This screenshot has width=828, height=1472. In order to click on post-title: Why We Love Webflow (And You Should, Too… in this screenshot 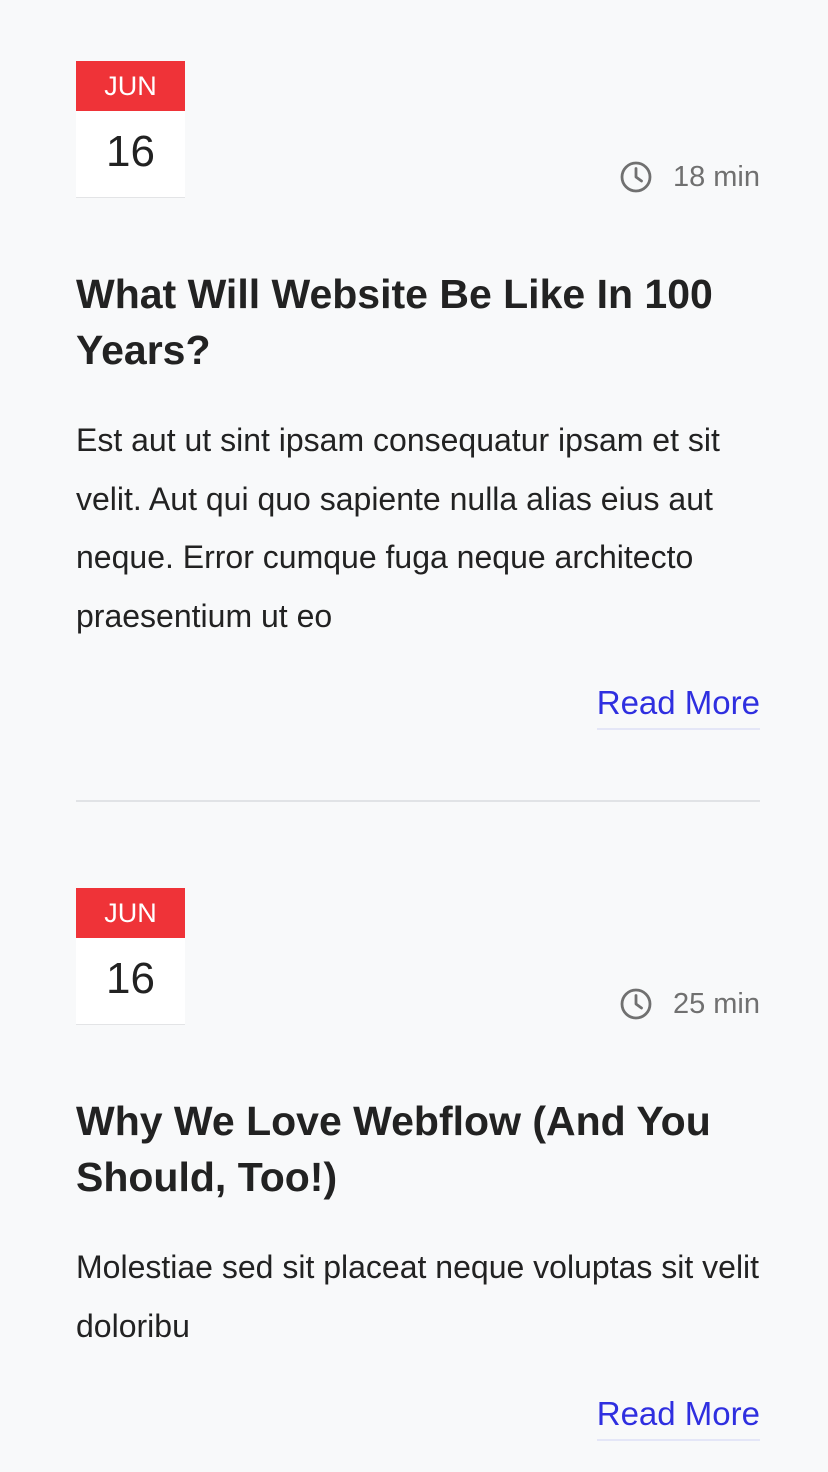, I will do `click(418, 1149)`.